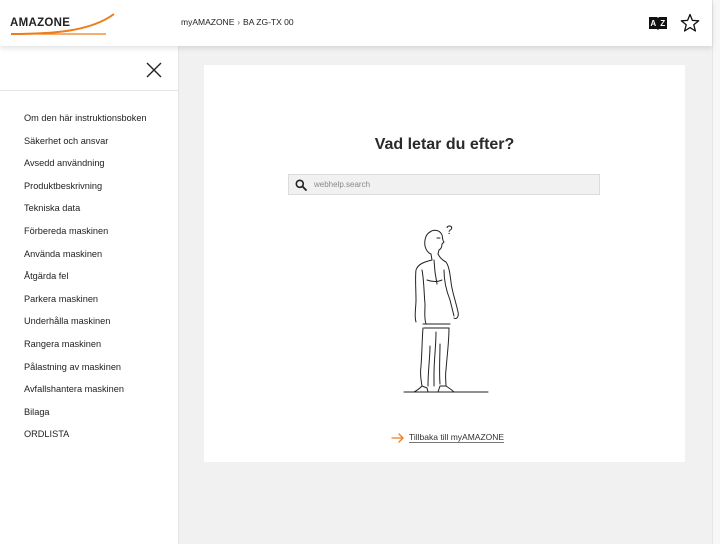  I want to click on breadcrumb-item-home: myAMAZONE, so click(207, 22).